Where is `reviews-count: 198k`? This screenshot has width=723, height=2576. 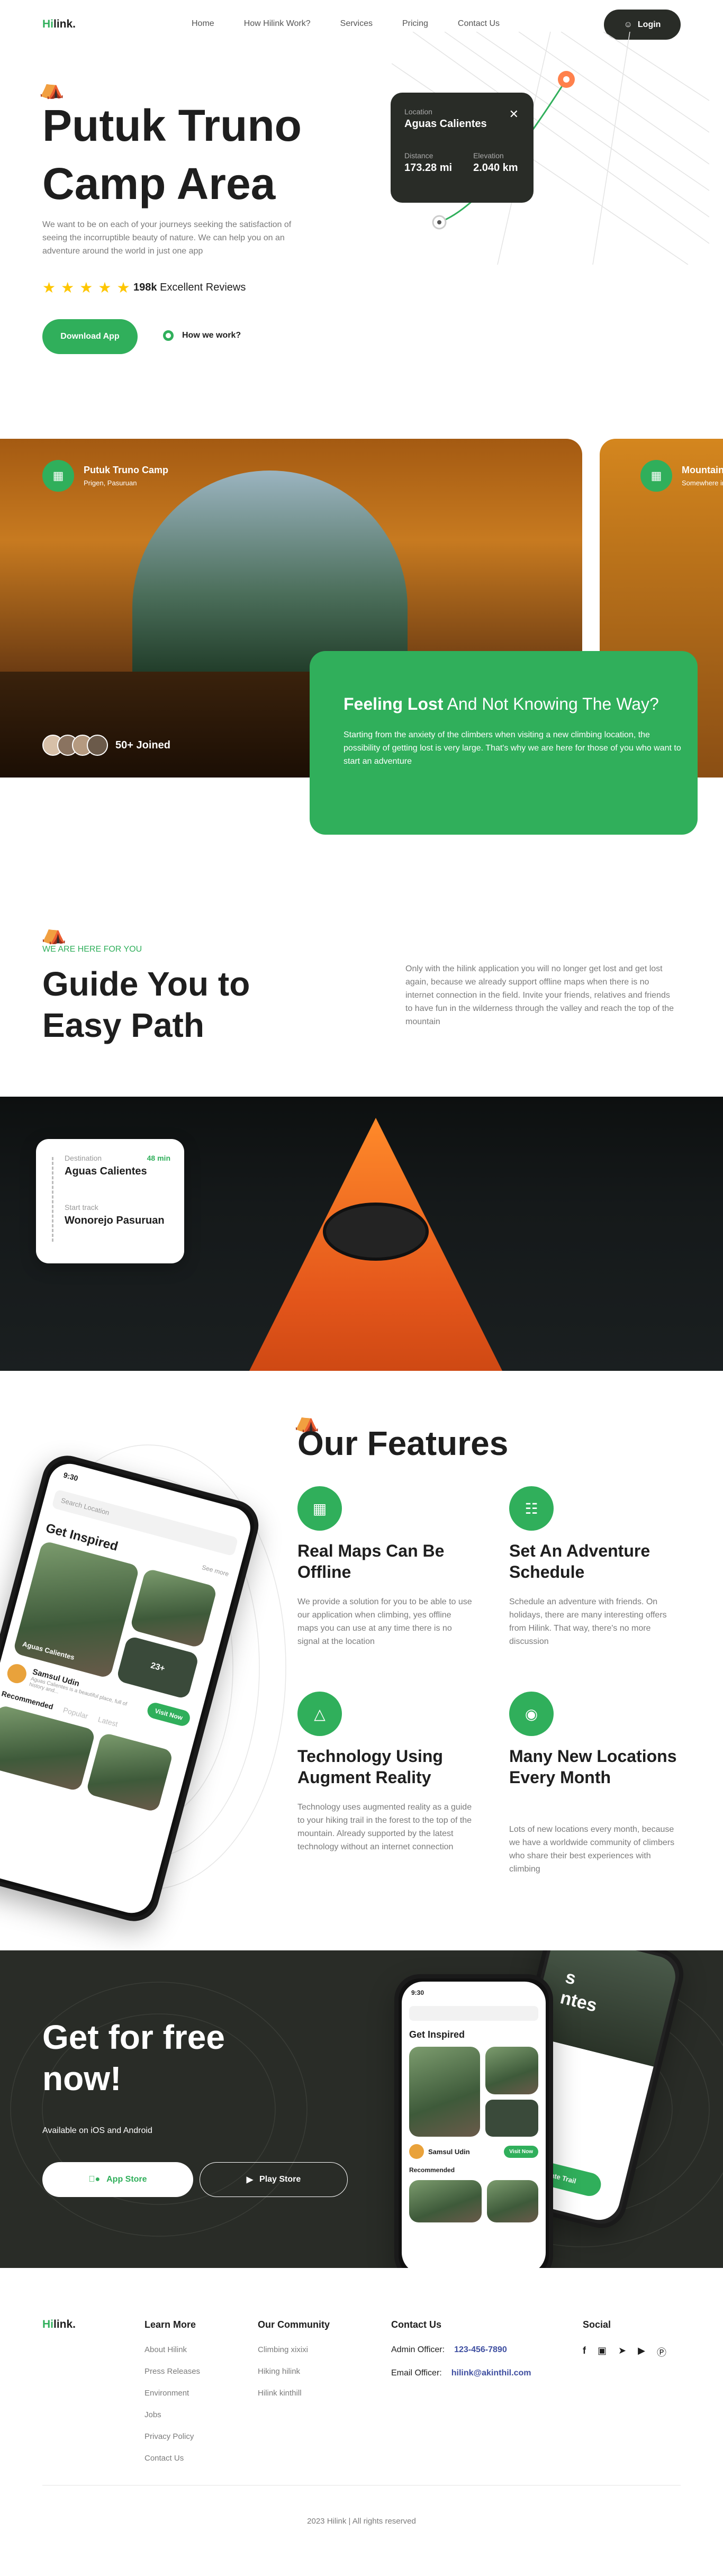 reviews-count: 198k is located at coordinates (145, 287).